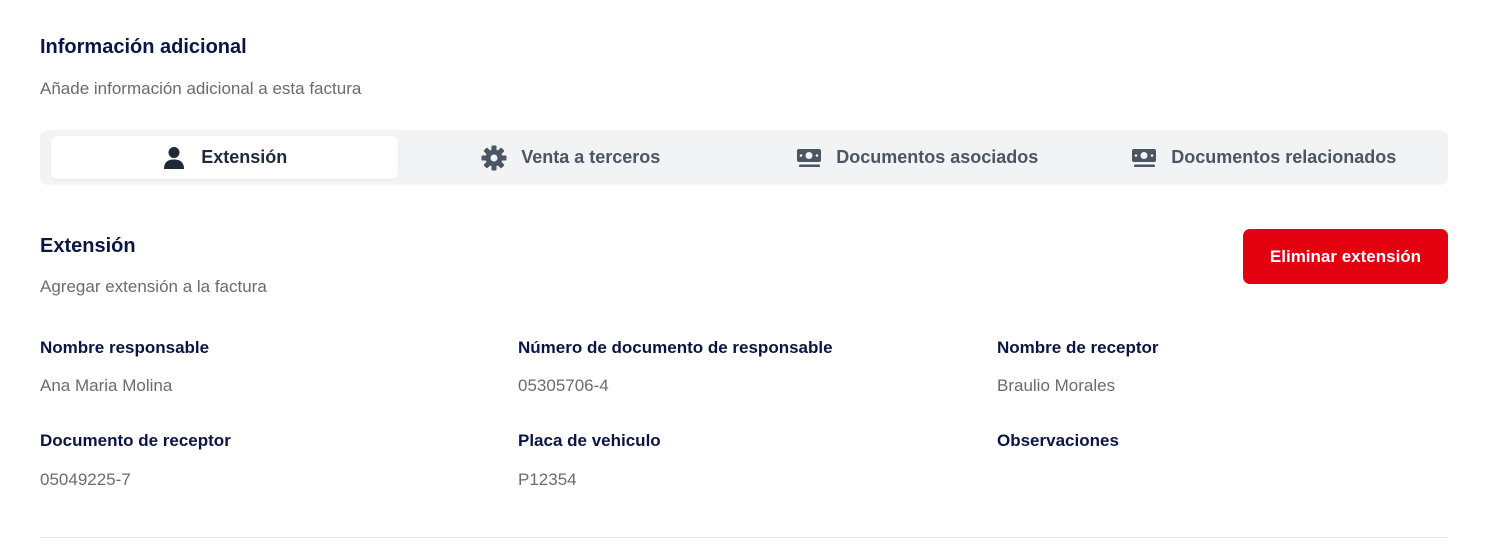  Describe the element at coordinates (591, 157) in the screenshot. I see `tab-venta-terceros-label: Venta a terceros` at that location.